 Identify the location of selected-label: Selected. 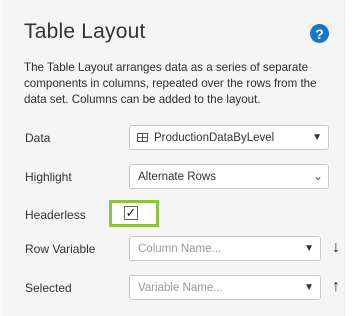
(48, 288).